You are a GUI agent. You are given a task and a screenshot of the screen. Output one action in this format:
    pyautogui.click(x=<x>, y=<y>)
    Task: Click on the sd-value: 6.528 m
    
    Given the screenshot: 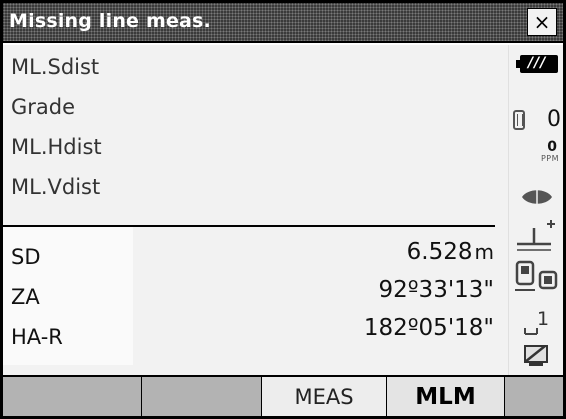 What is the action you would take?
    pyautogui.click(x=450, y=252)
    